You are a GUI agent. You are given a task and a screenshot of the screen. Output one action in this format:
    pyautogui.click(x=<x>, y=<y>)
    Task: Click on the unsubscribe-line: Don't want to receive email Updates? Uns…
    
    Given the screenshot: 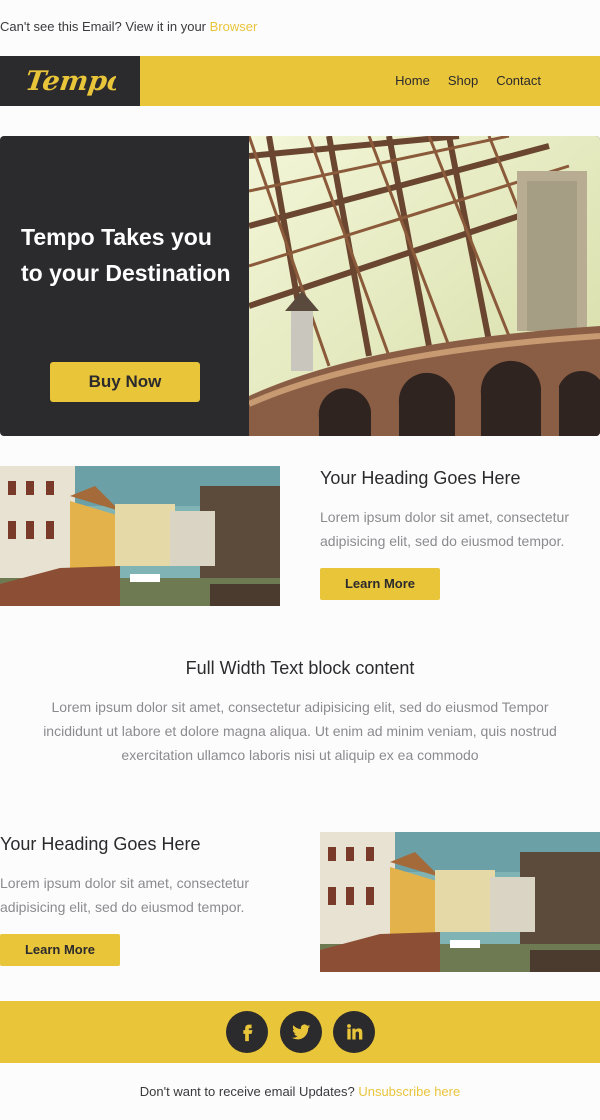 What is the action you would take?
    pyautogui.click(x=300, y=1092)
    